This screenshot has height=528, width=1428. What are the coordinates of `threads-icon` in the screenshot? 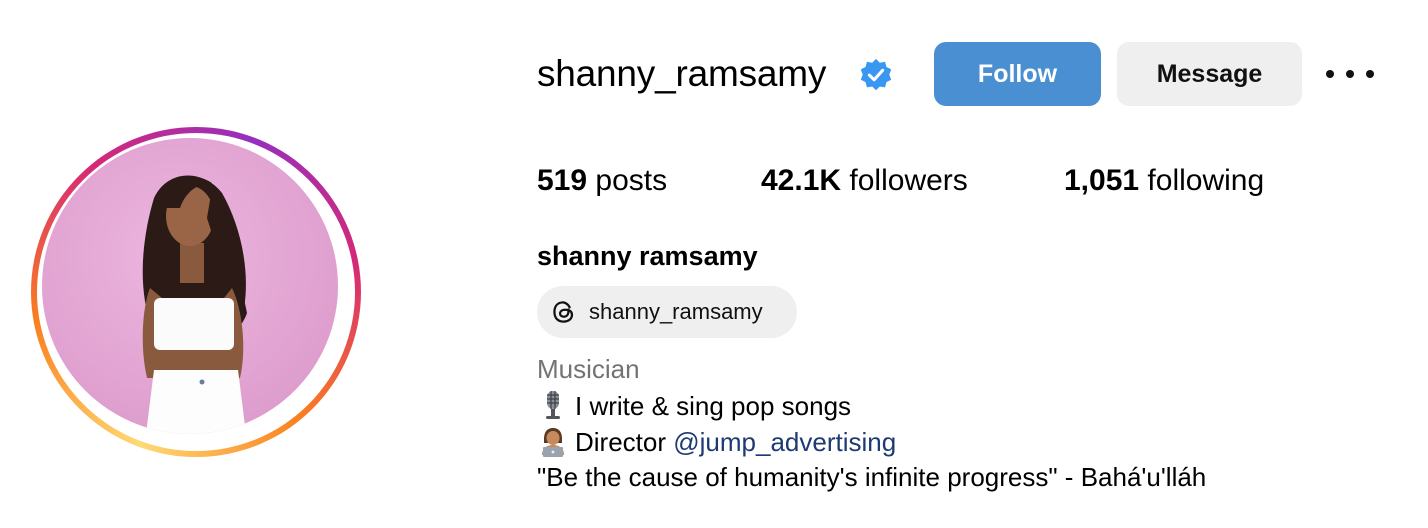 It's located at (563, 312).